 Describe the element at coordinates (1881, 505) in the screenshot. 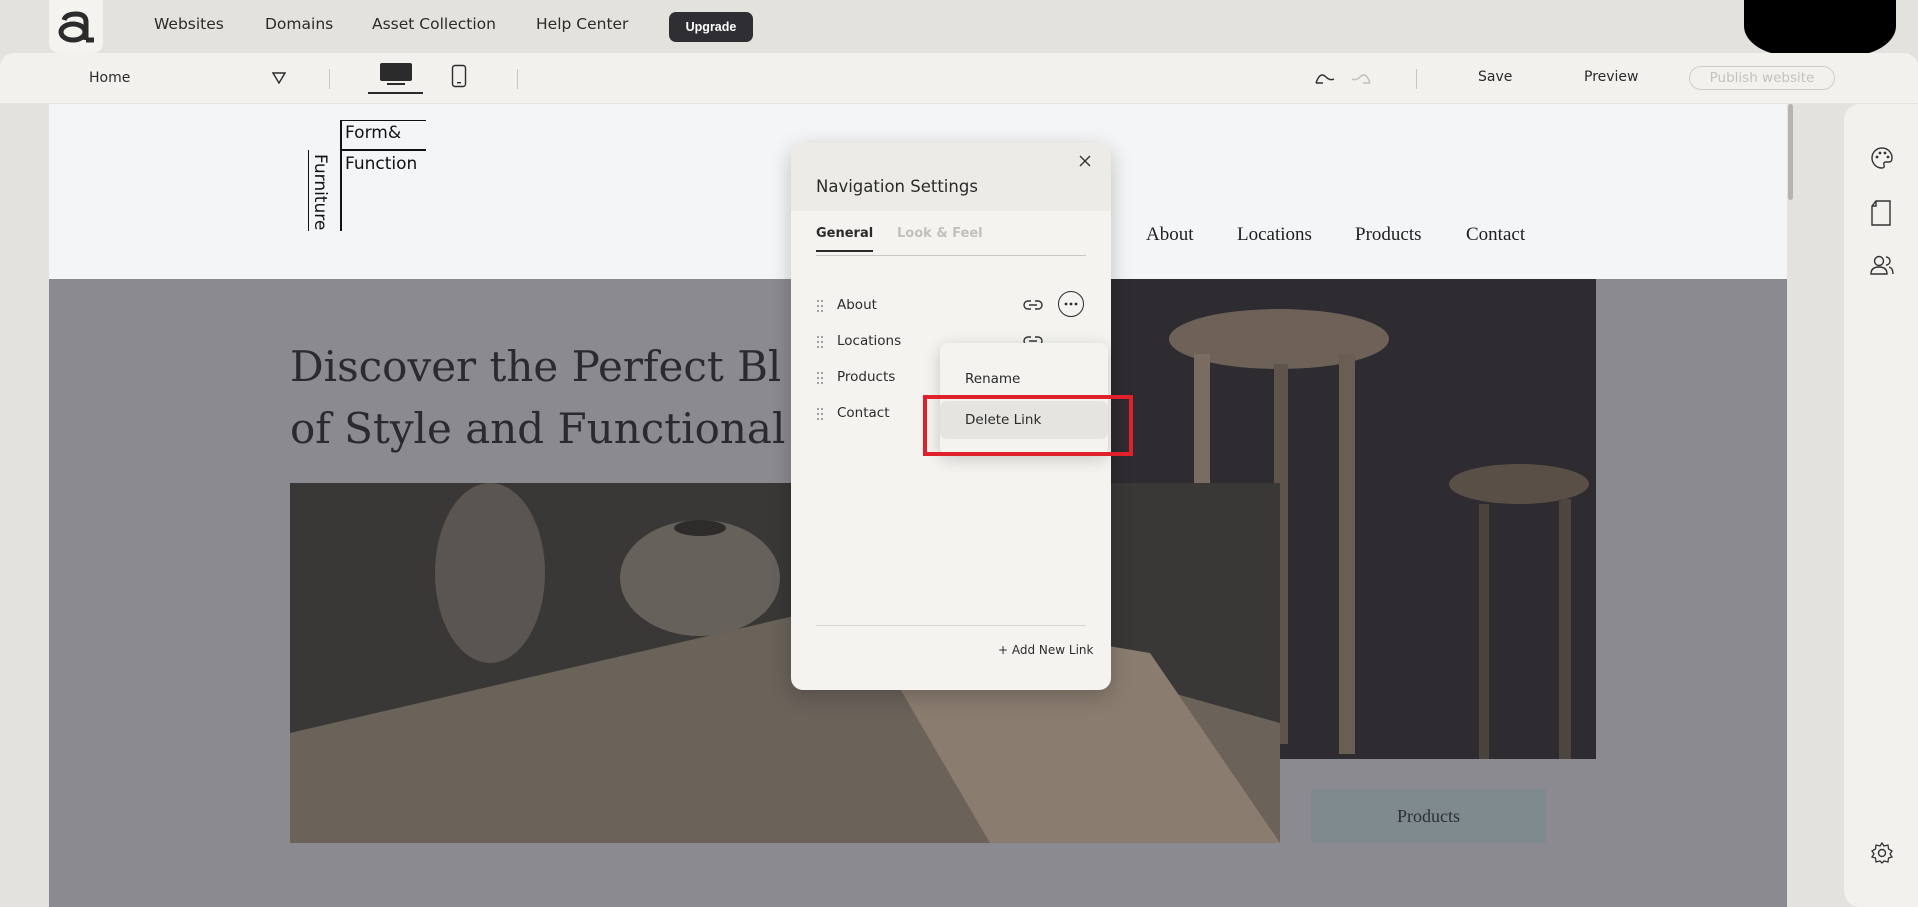

I see `right-tool-panel` at that location.